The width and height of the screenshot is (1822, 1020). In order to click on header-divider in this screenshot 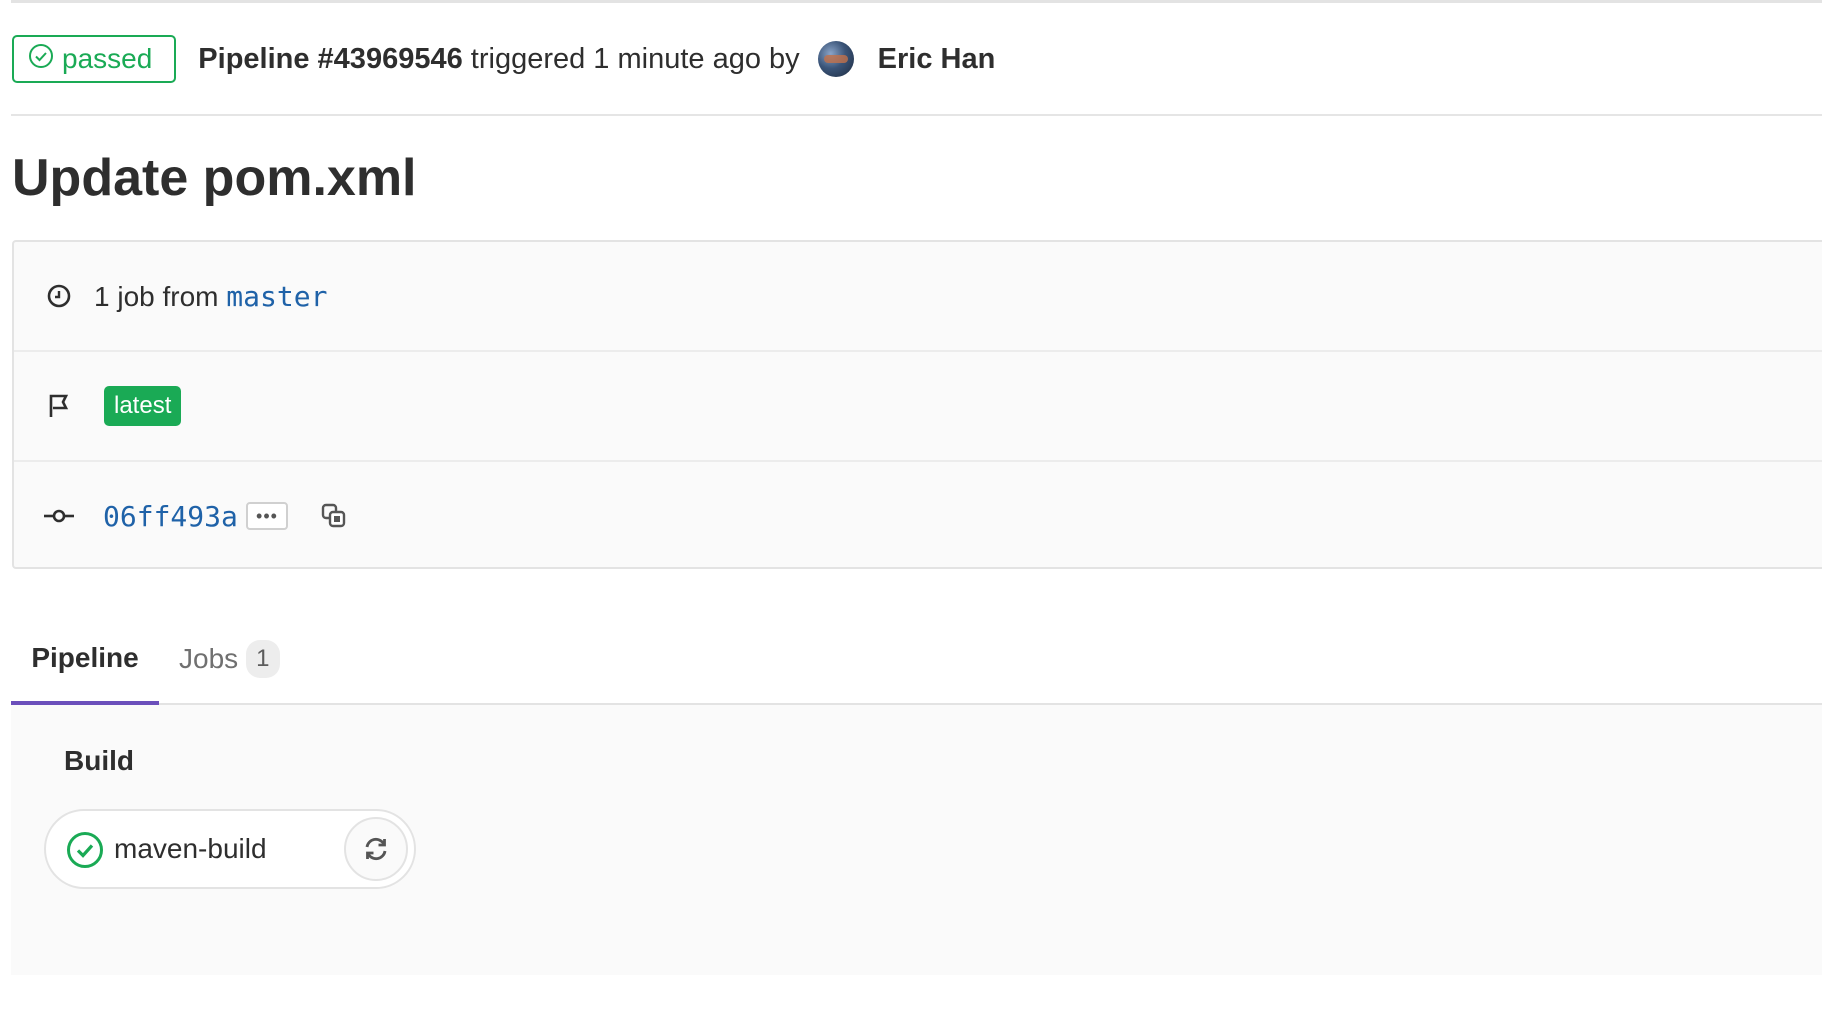, I will do `click(916, 115)`.